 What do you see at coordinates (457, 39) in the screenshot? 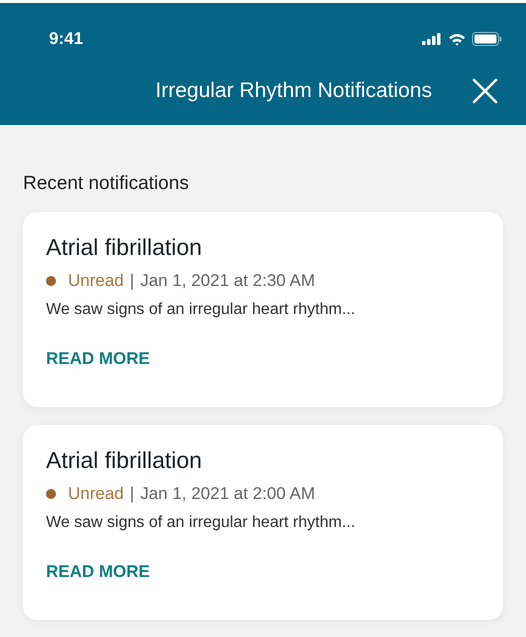
I see `wifi-icon` at bounding box center [457, 39].